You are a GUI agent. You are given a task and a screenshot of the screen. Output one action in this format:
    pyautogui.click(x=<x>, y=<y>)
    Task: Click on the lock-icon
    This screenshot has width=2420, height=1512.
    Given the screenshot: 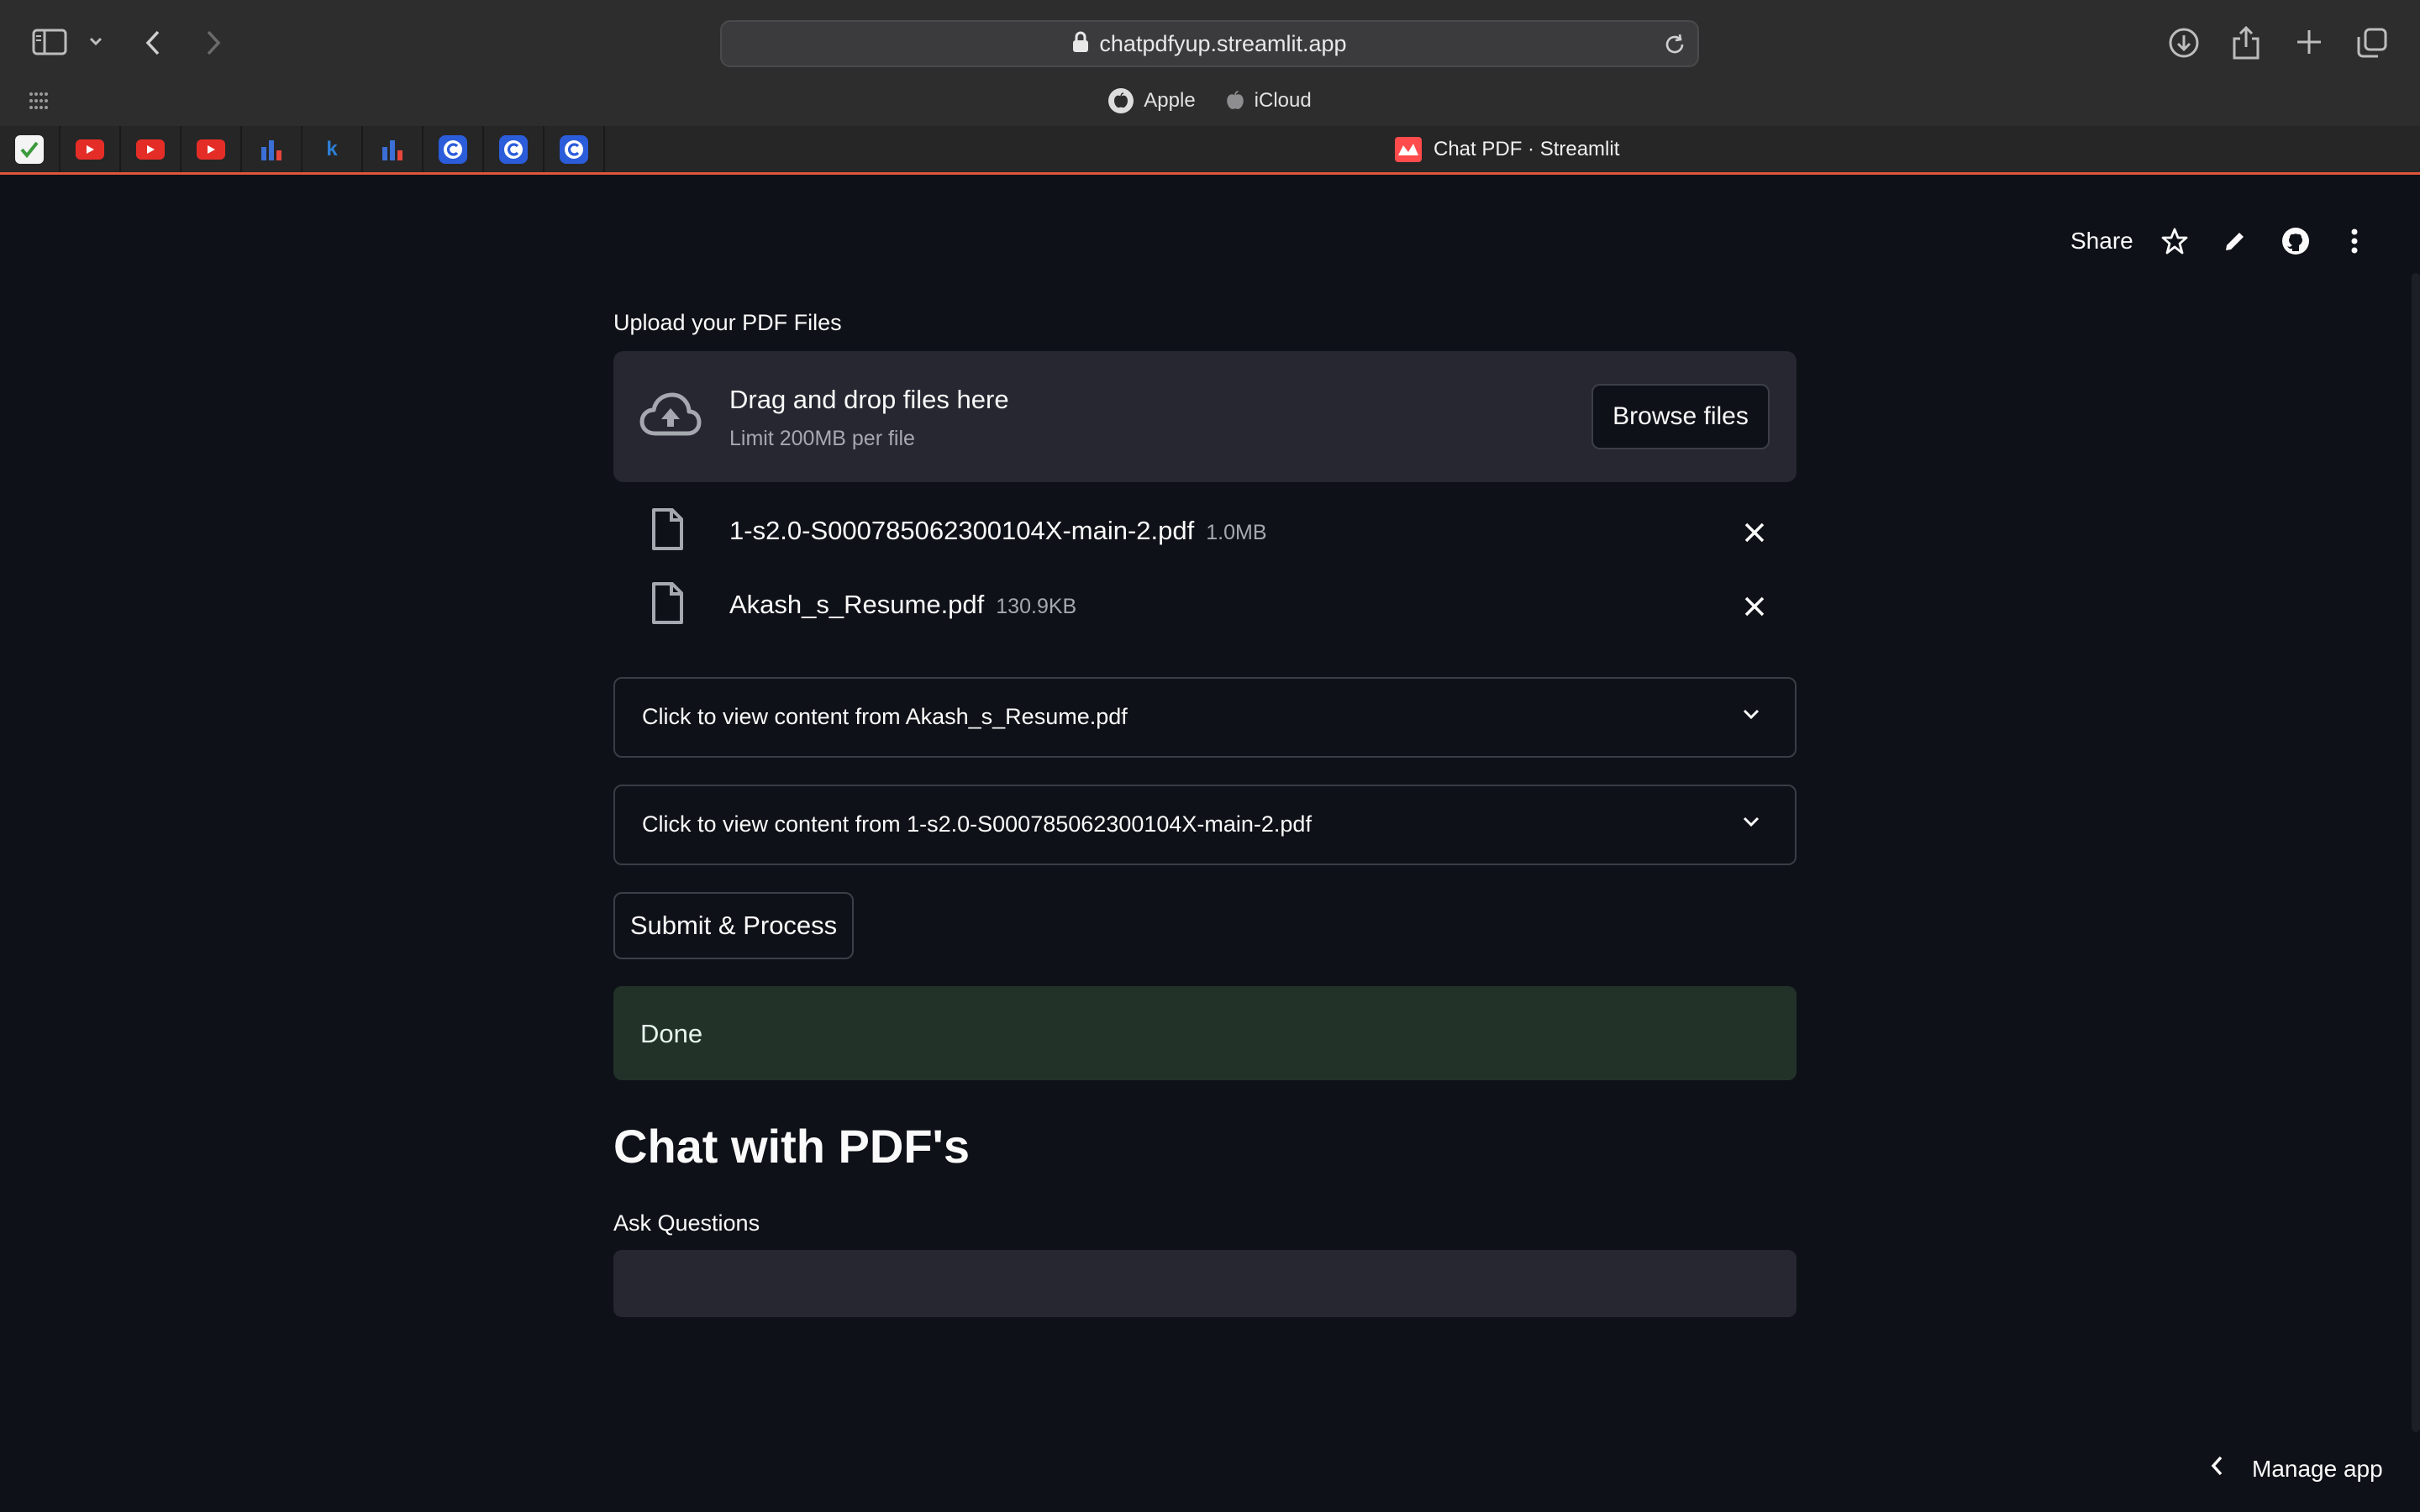 What is the action you would take?
    pyautogui.click(x=1080, y=44)
    